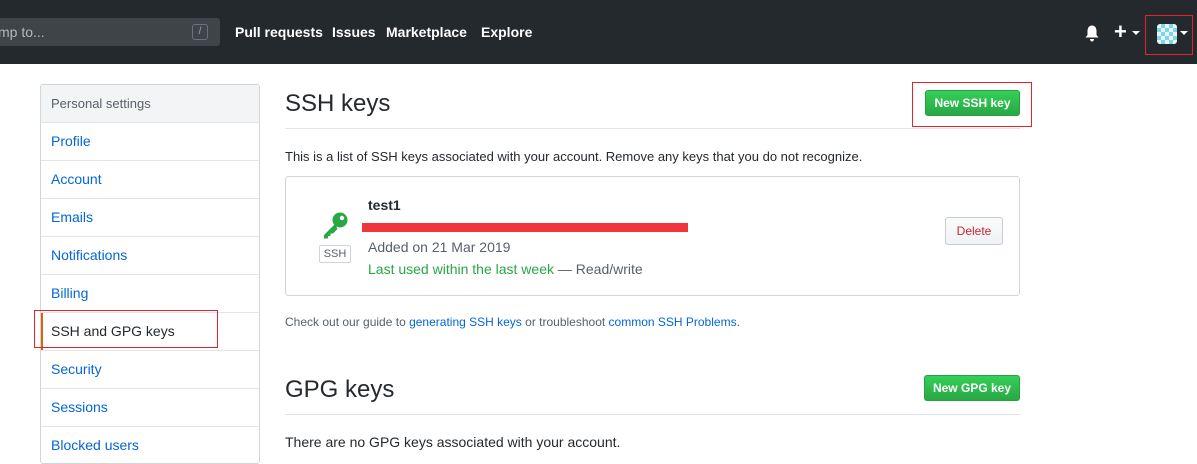  What do you see at coordinates (1136, 33) in the screenshot?
I see `create-dropdown-caret-icon` at bounding box center [1136, 33].